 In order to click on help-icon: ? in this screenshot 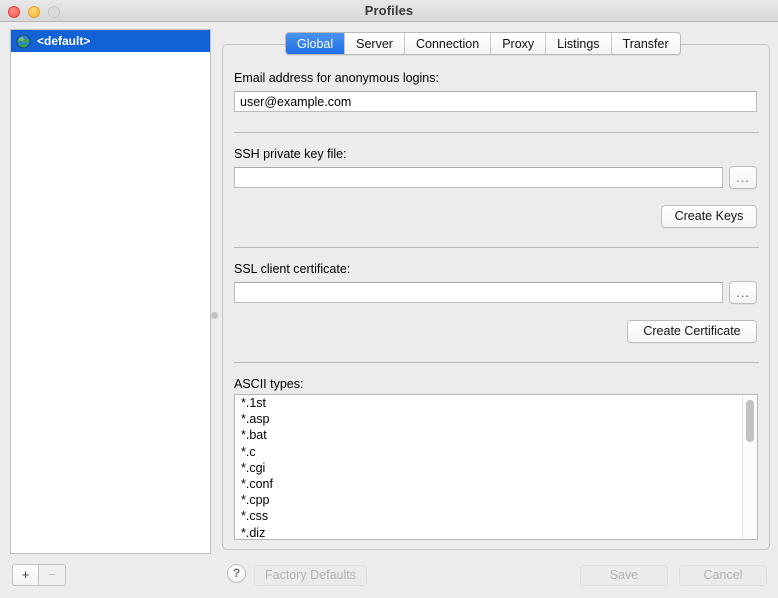, I will do `click(236, 573)`.